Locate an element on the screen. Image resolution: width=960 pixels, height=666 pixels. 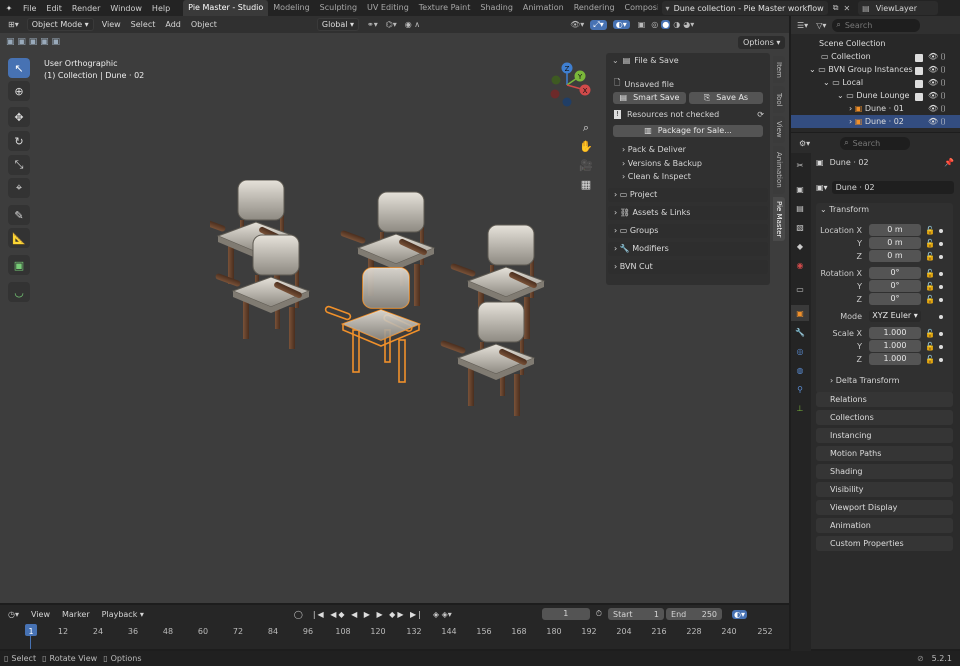
pin-icon: 📌 is located at coordinates (949, 162).